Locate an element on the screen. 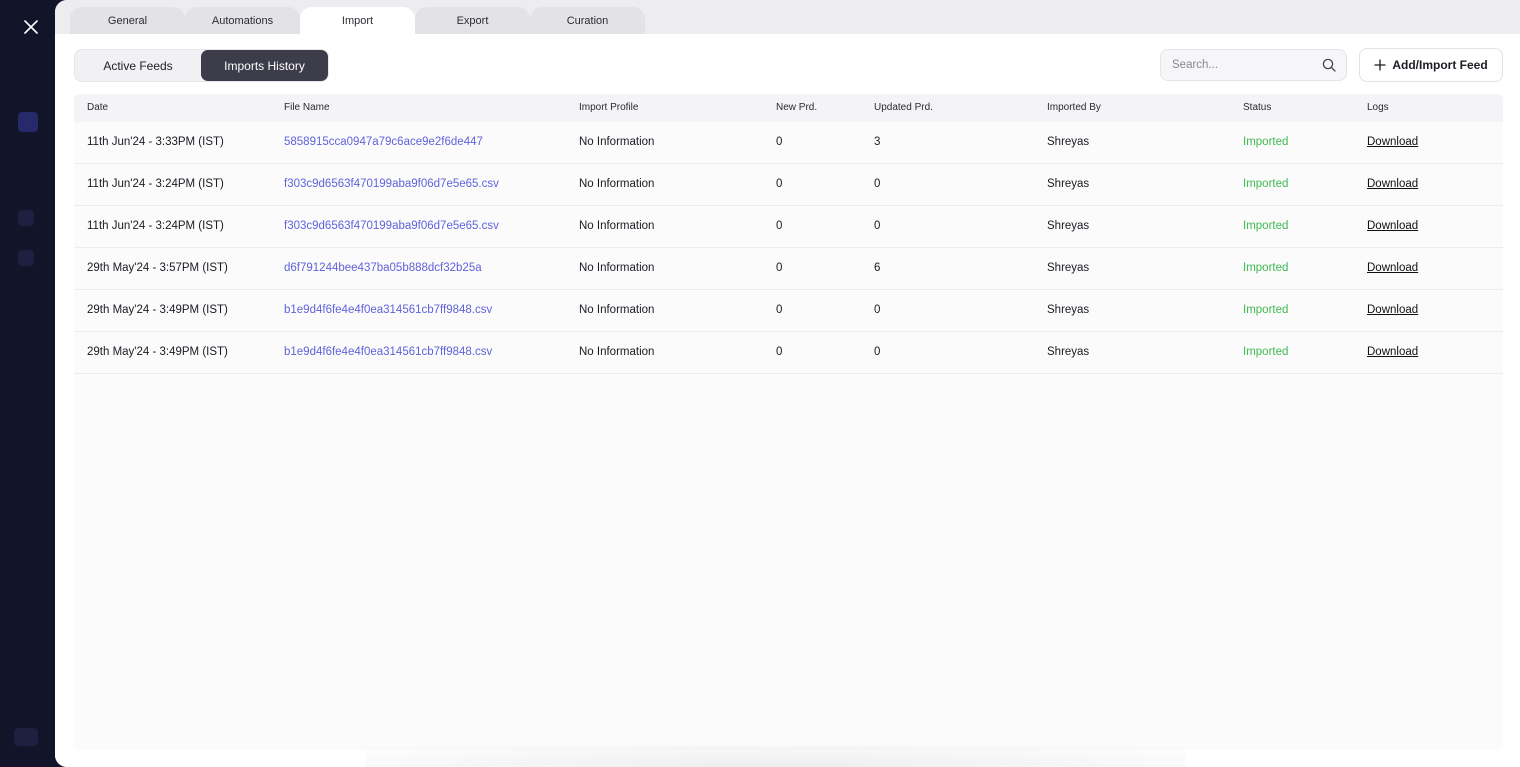  column-status: Status is located at coordinates (1257, 107).